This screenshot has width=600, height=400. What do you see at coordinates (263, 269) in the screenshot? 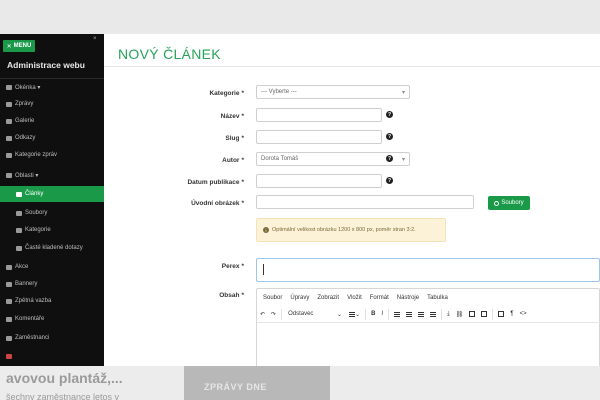
I see `text-caret` at bounding box center [263, 269].